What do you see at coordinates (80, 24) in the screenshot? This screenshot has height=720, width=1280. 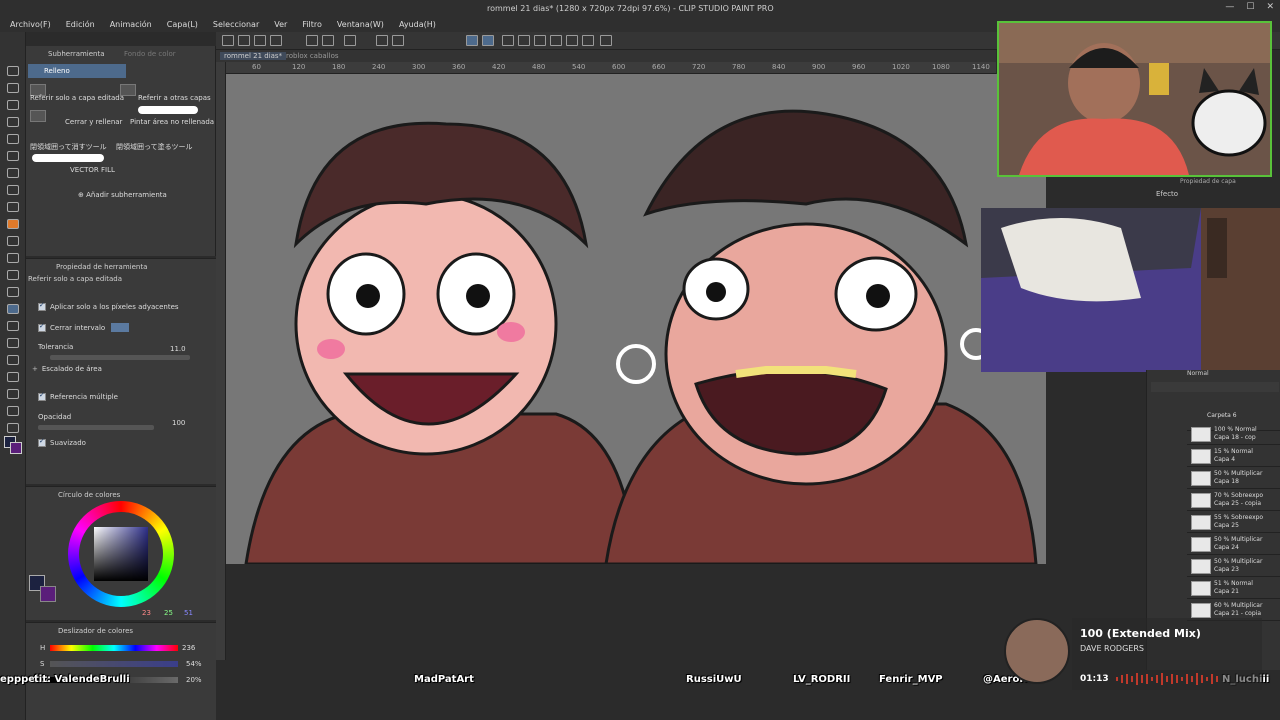 I see `menu-edicion: Edición` at bounding box center [80, 24].